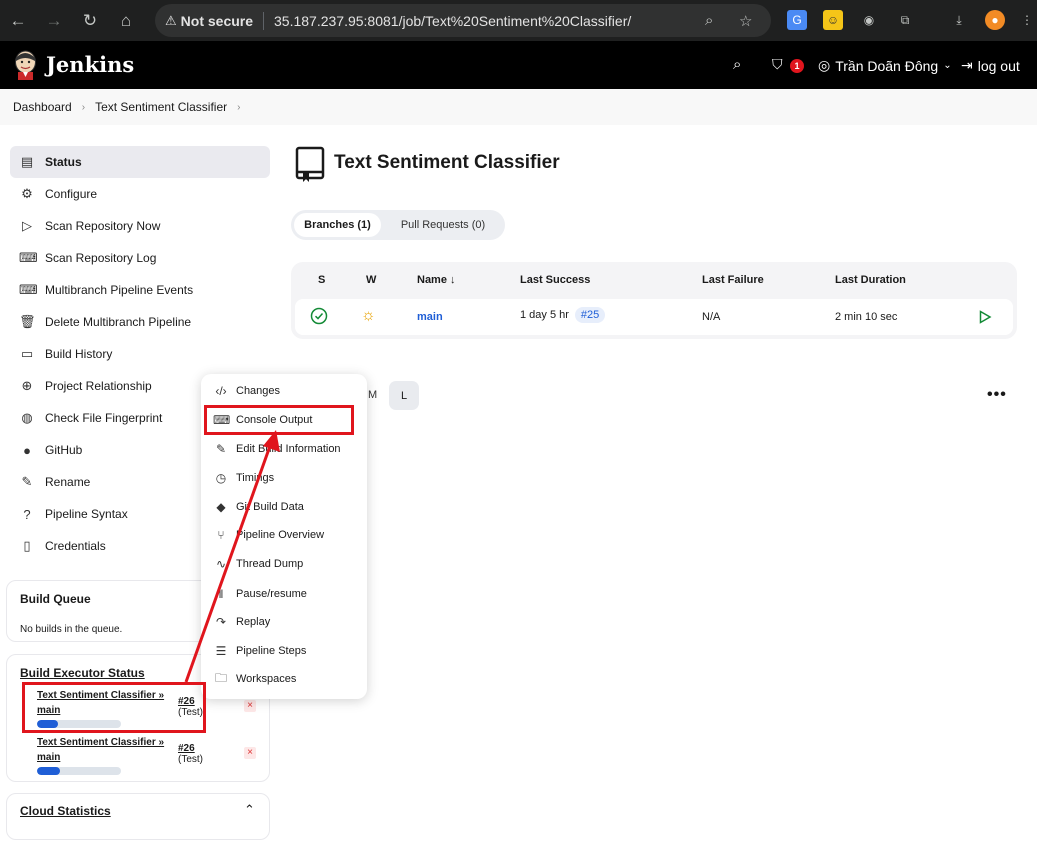  I want to click on menu-kebab-icon: ⋮, so click(1027, 20).